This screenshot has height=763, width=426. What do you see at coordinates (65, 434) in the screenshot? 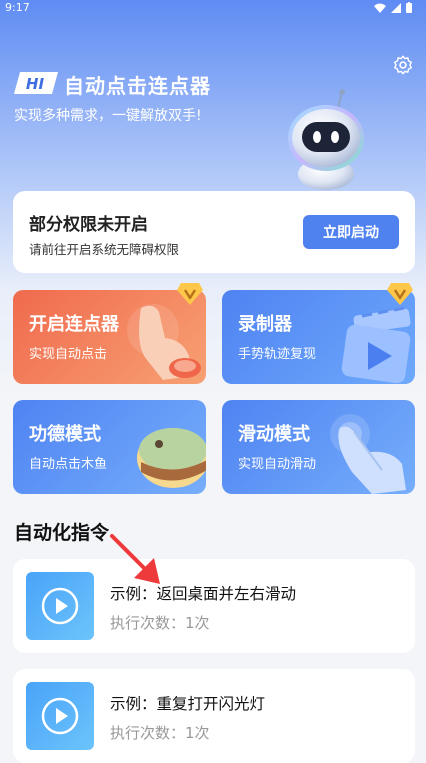
I see `tile-merit-title: 功德模式` at bounding box center [65, 434].